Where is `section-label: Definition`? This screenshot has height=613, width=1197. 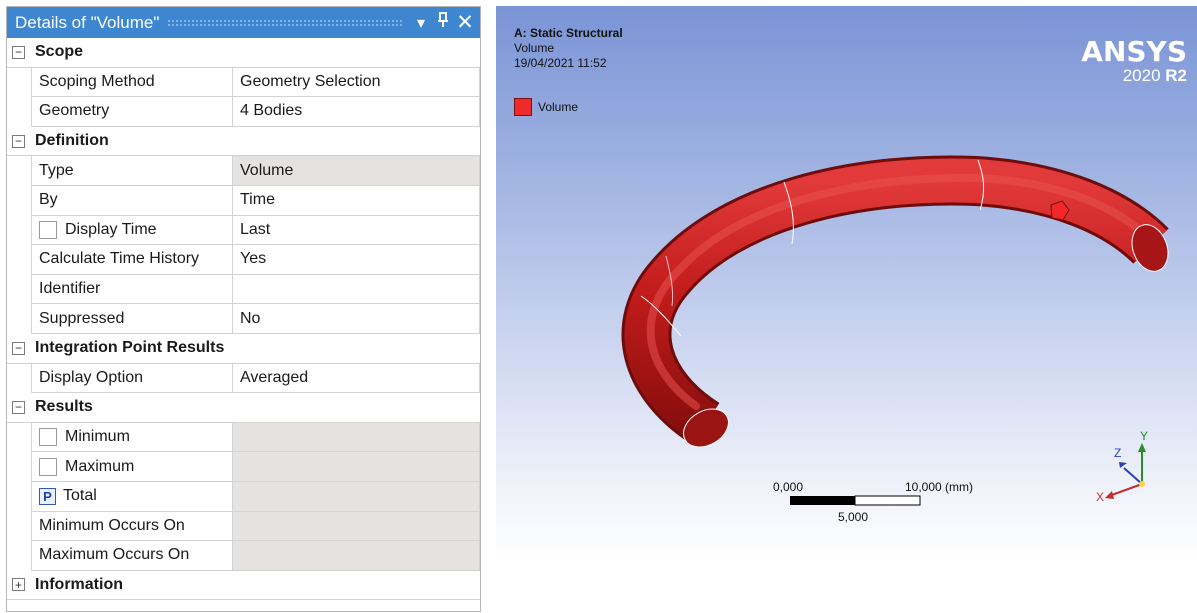 section-label: Definition is located at coordinates (72, 141).